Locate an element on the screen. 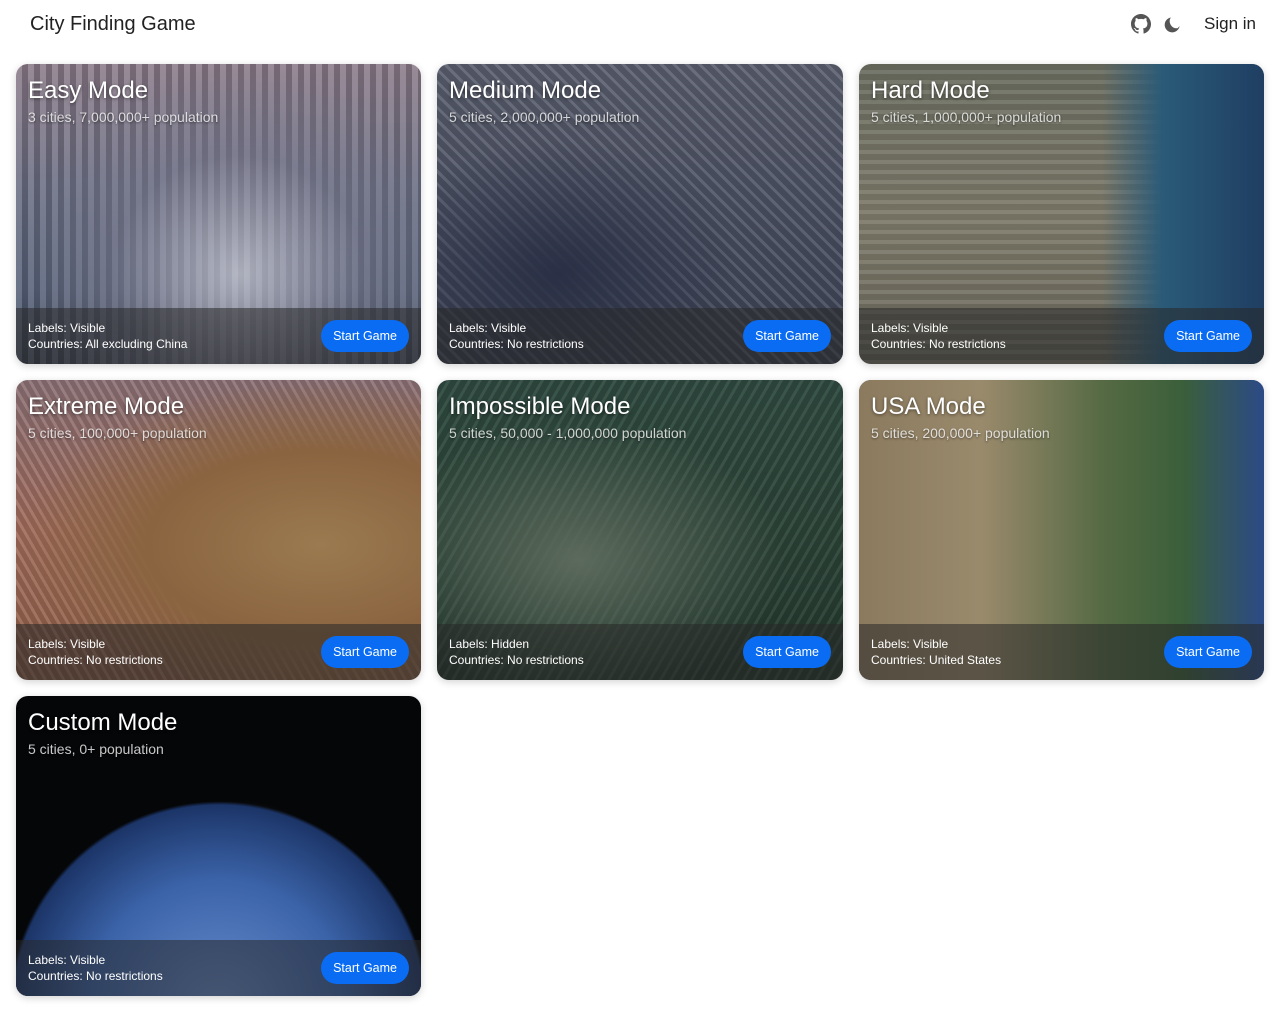 This screenshot has width=1280, height=1024. mode-title: Extreme Mode is located at coordinates (106, 406).